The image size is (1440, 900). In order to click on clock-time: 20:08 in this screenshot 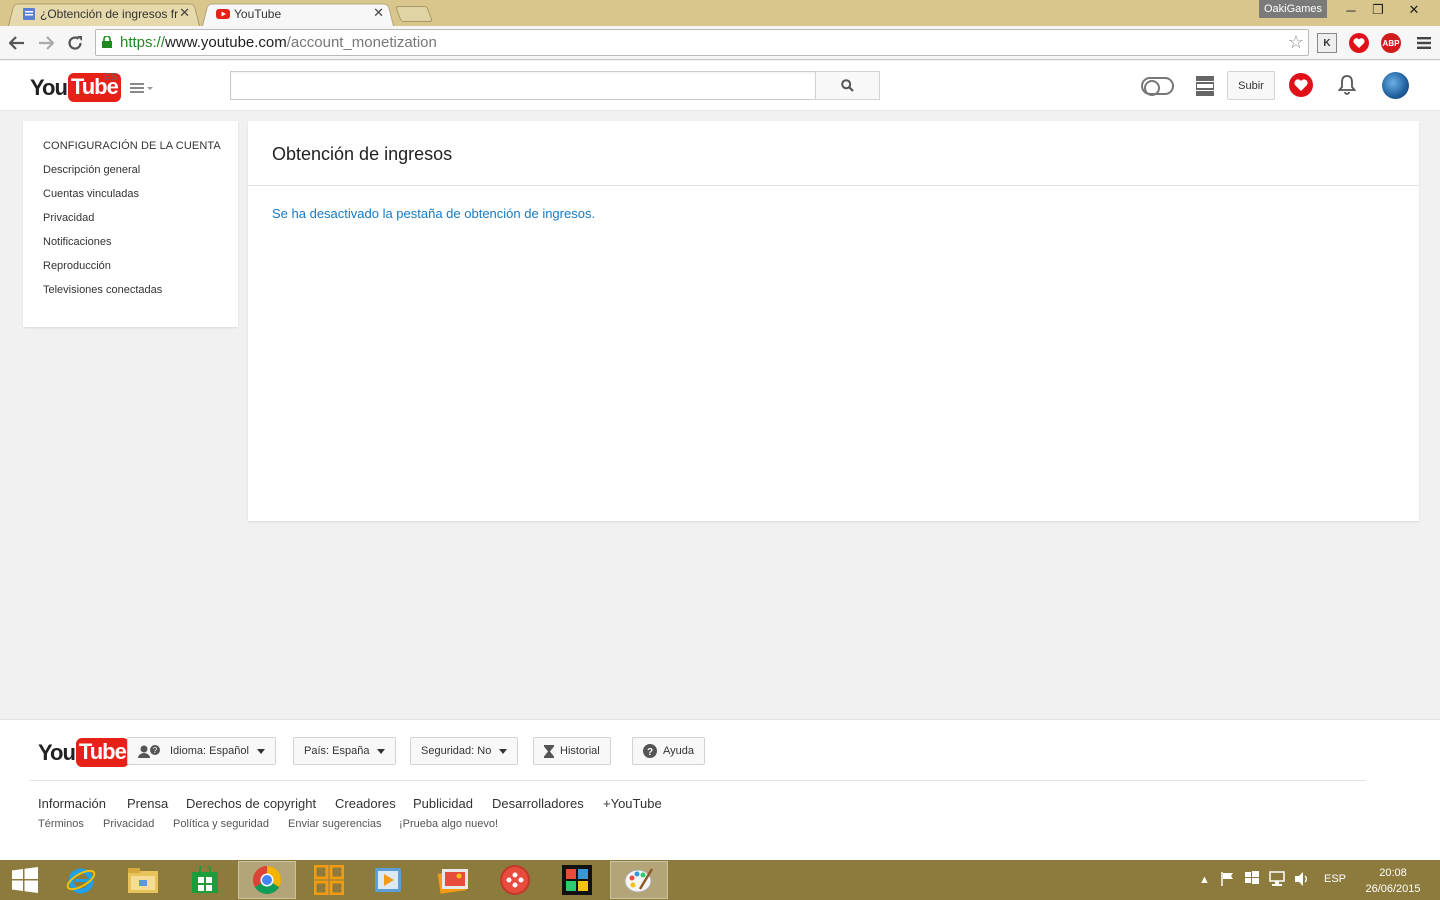, I will do `click(1393, 873)`.